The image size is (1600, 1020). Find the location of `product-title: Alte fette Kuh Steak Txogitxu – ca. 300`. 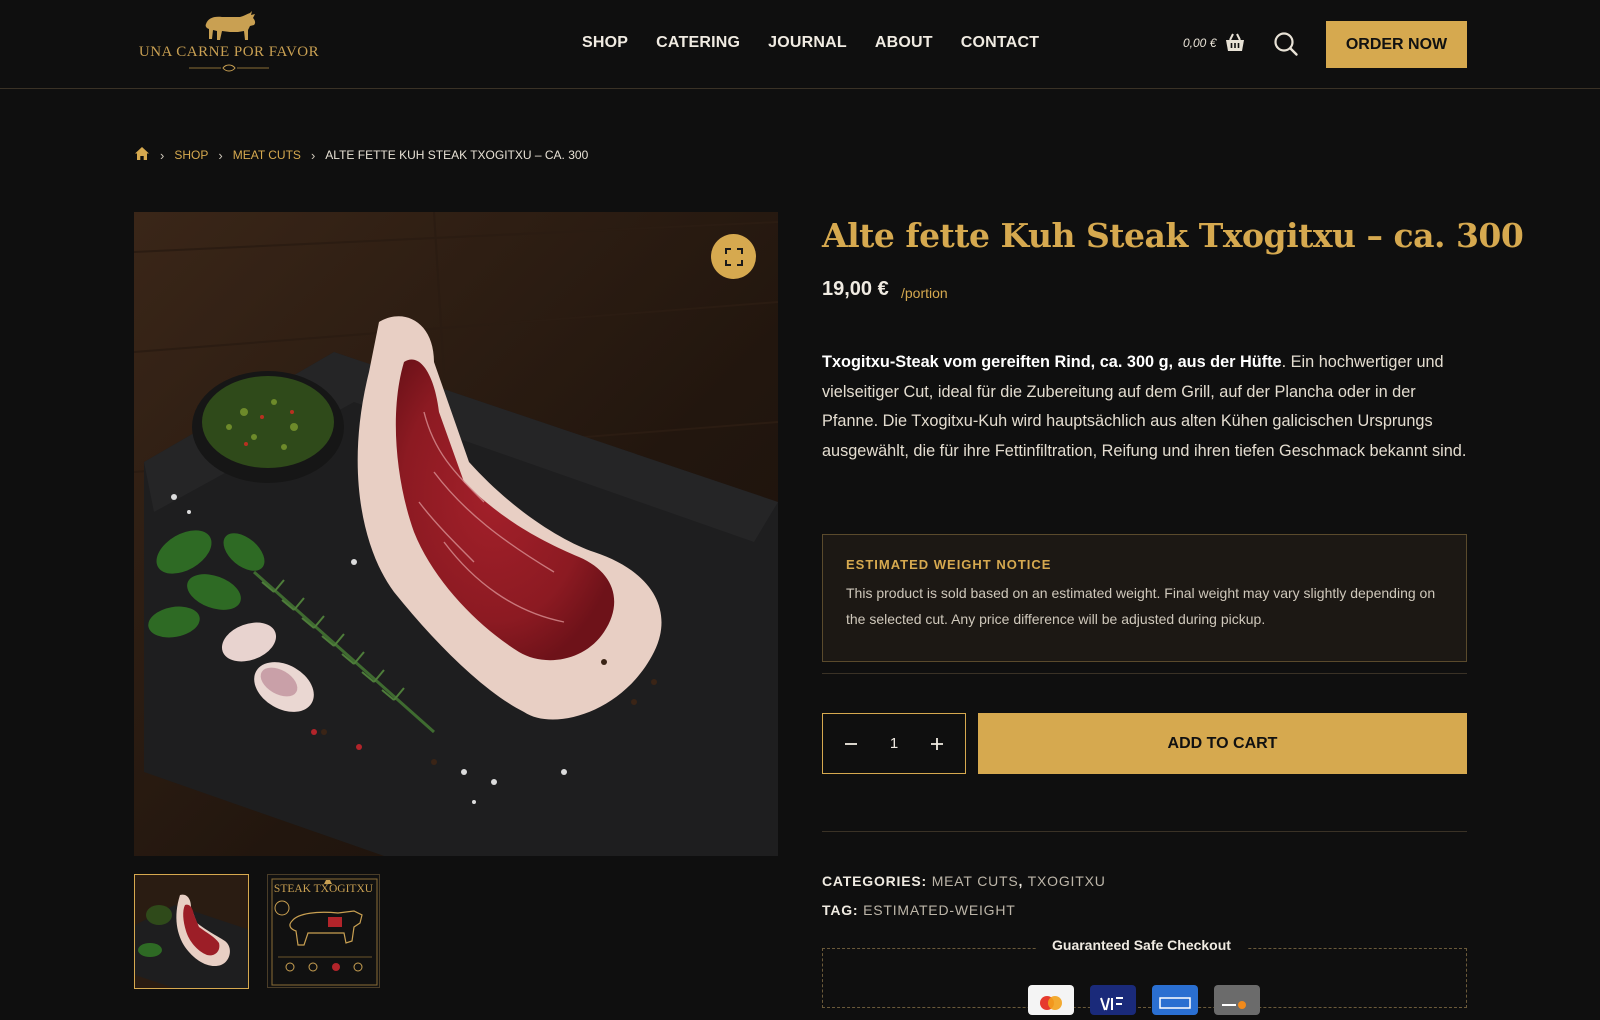

product-title: Alte fette Kuh Steak Txogitxu – ca. 300 is located at coordinates (1173, 235).